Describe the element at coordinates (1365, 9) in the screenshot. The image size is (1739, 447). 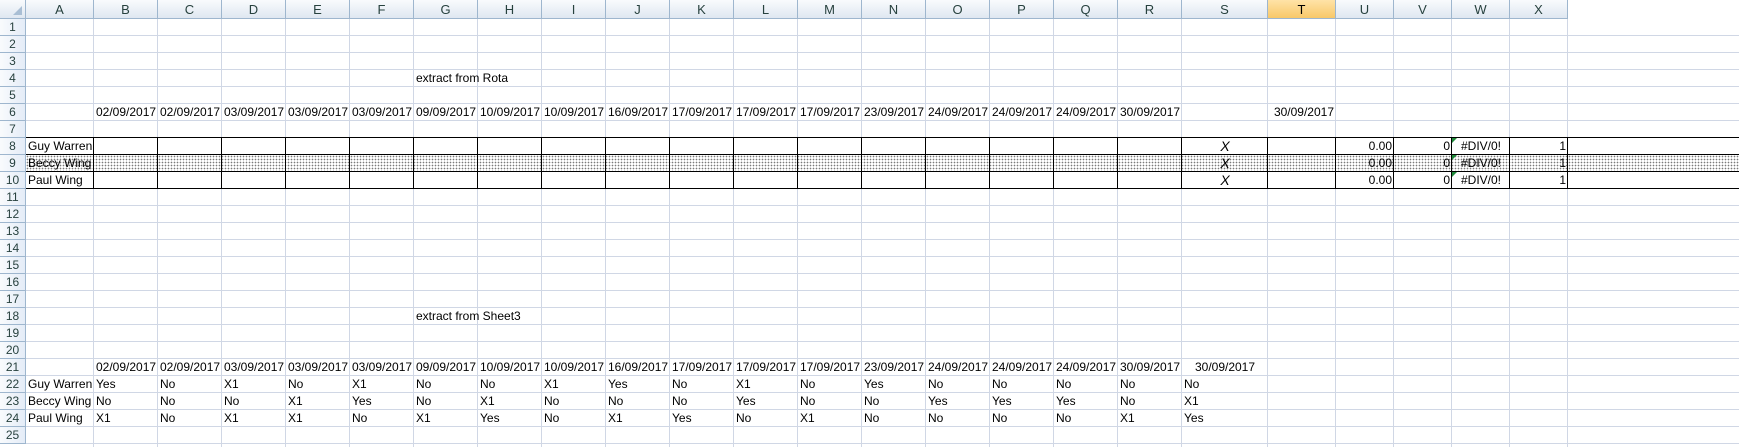
I see `column-header-u: U` at that location.